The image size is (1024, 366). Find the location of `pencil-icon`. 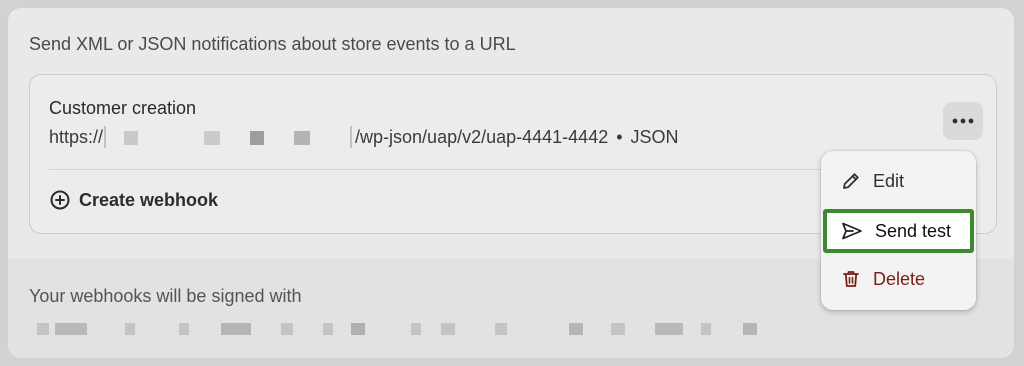

pencil-icon is located at coordinates (851, 181).